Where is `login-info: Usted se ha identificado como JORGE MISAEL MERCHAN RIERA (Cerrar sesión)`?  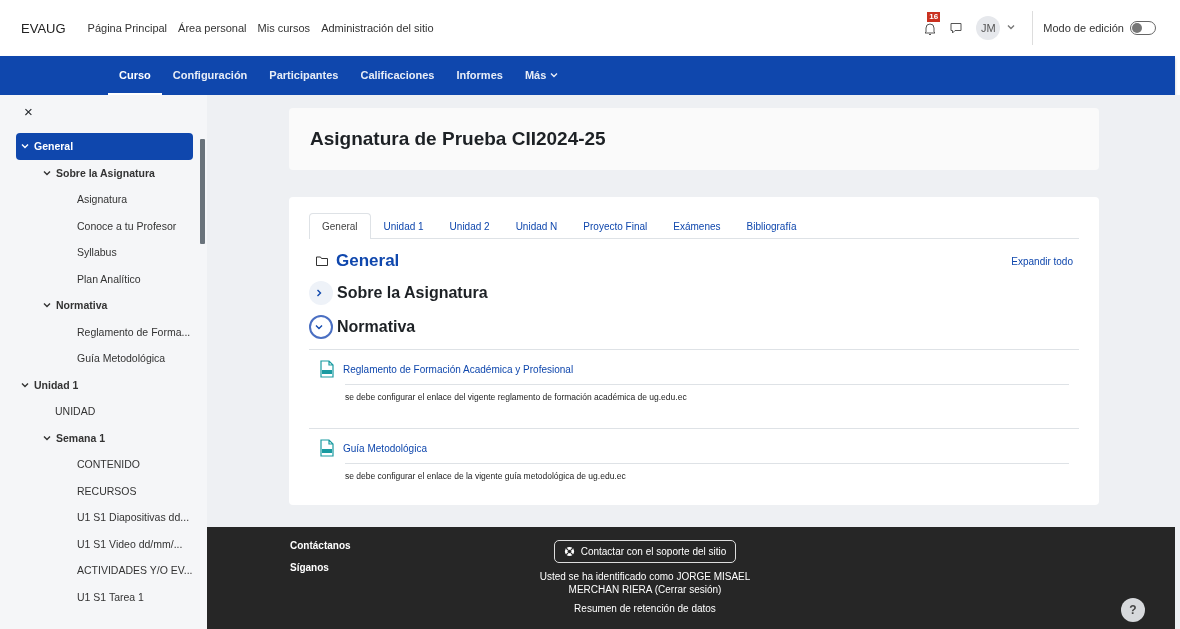
login-info: Usted se ha identificado como JORGE MISAEL MERCHAN RIERA (Cerrar sesión) is located at coordinates (645, 583).